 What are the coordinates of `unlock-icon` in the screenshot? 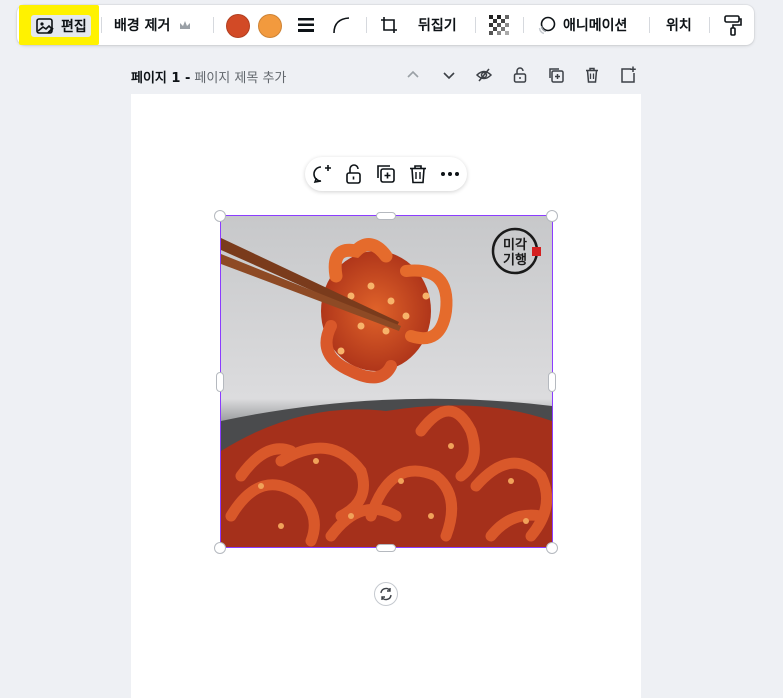 It's located at (354, 174).